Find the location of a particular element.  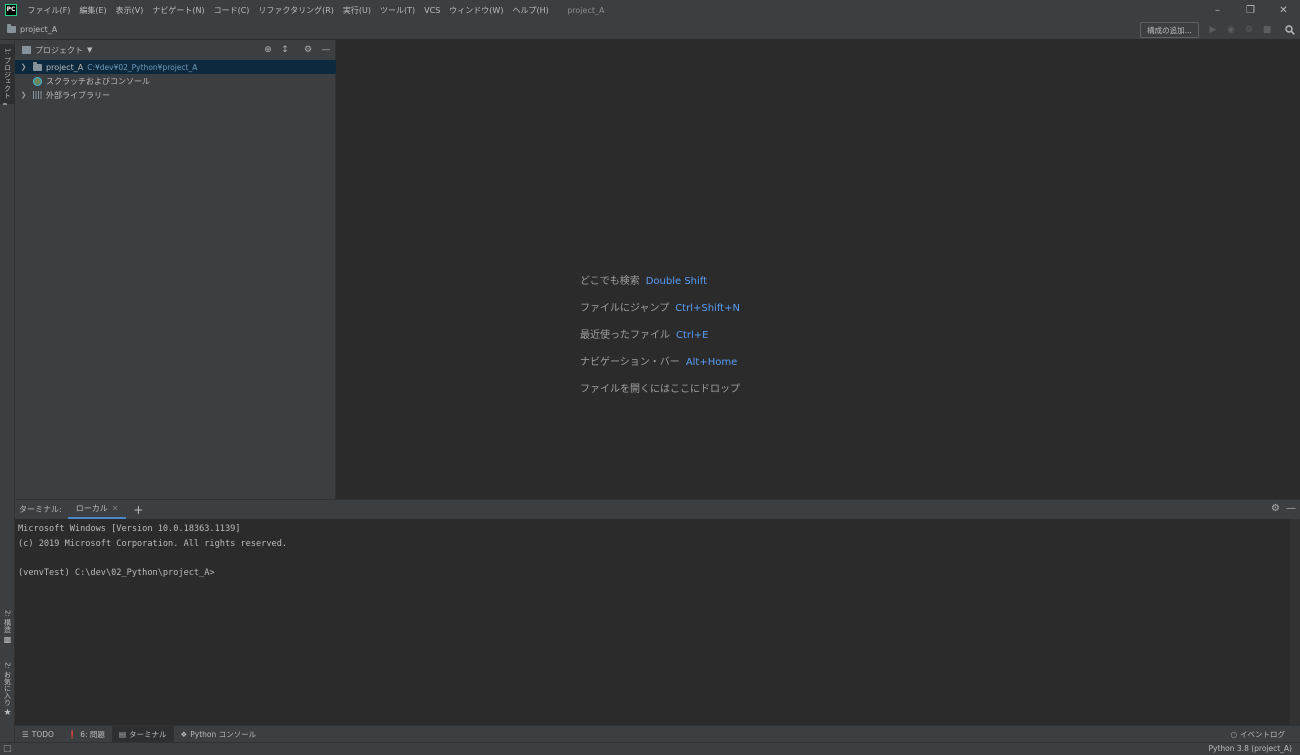

window-title: project_A is located at coordinates (586, 10).